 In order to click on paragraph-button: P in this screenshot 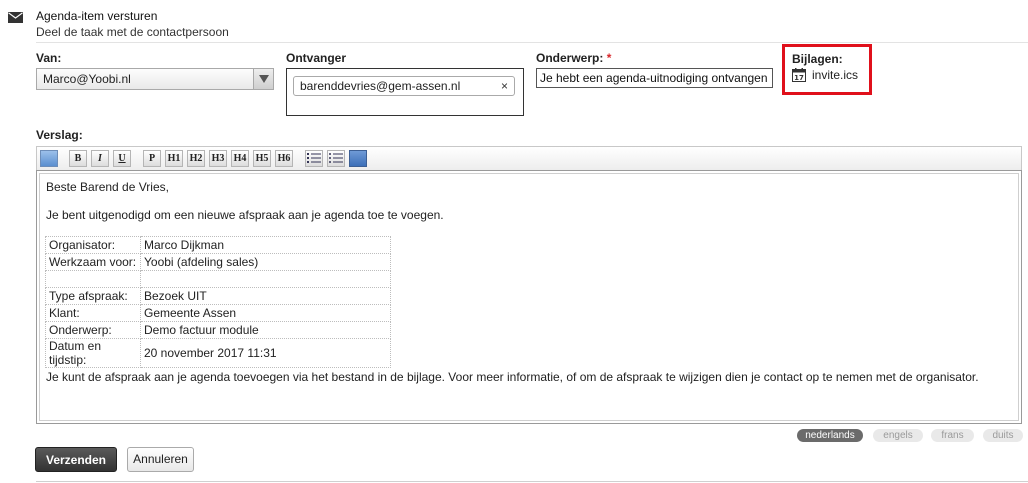, I will do `click(152, 158)`.